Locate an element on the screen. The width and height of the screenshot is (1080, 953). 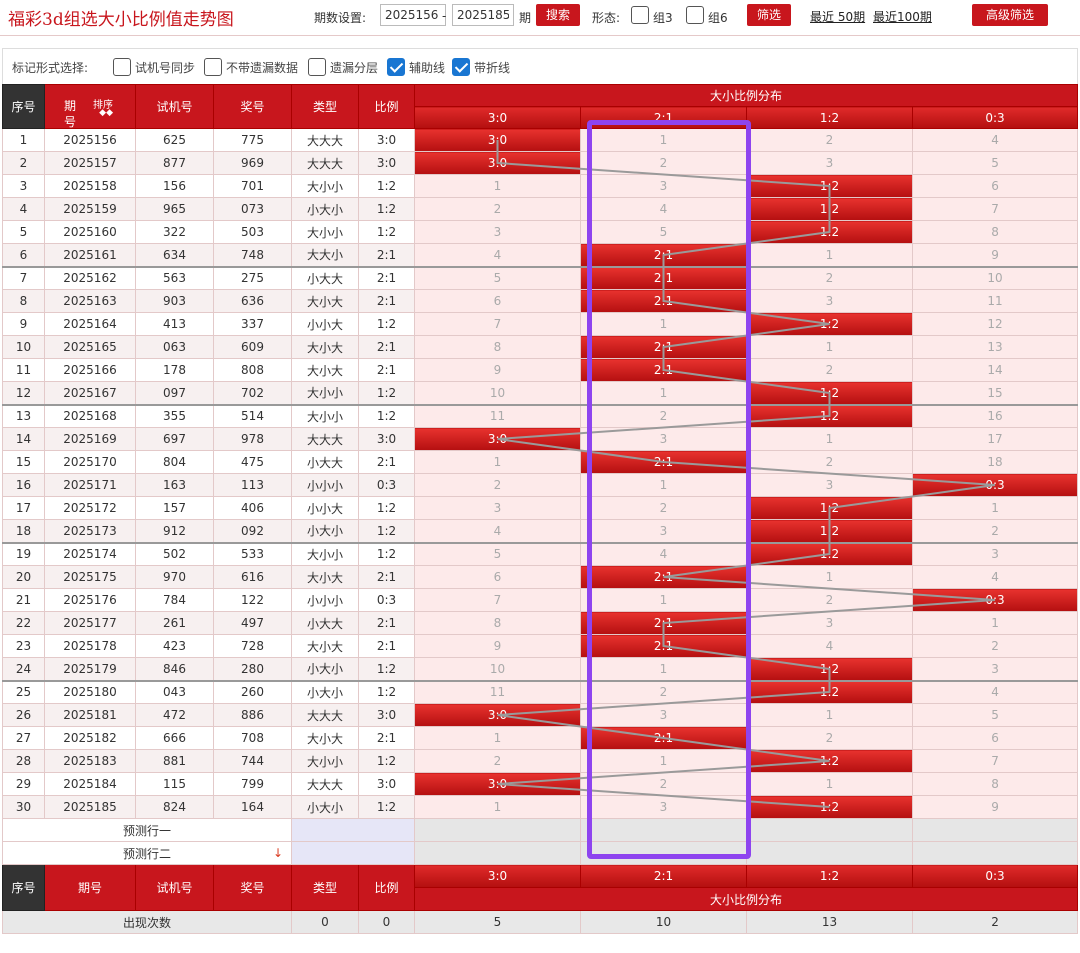
table-row: 9 2025164 413 337 小小大 1:2 7 1 1:2 12 is located at coordinates (540, 324).